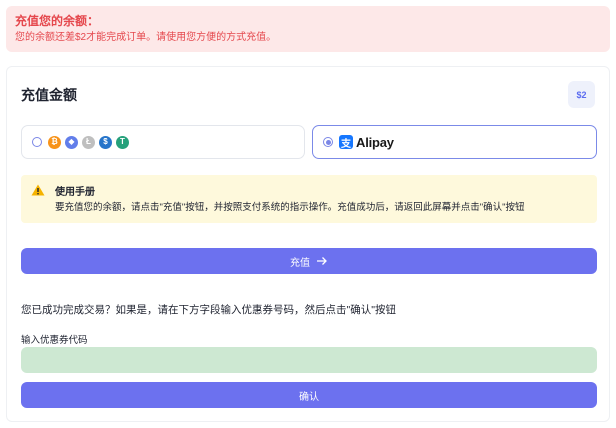 This screenshot has width=616, height=428. I want to click on balance-alert: 充值您的余额： 您的余额还差$2才能完成订单。请使用您方便的方式充值。, so click(308, 29).